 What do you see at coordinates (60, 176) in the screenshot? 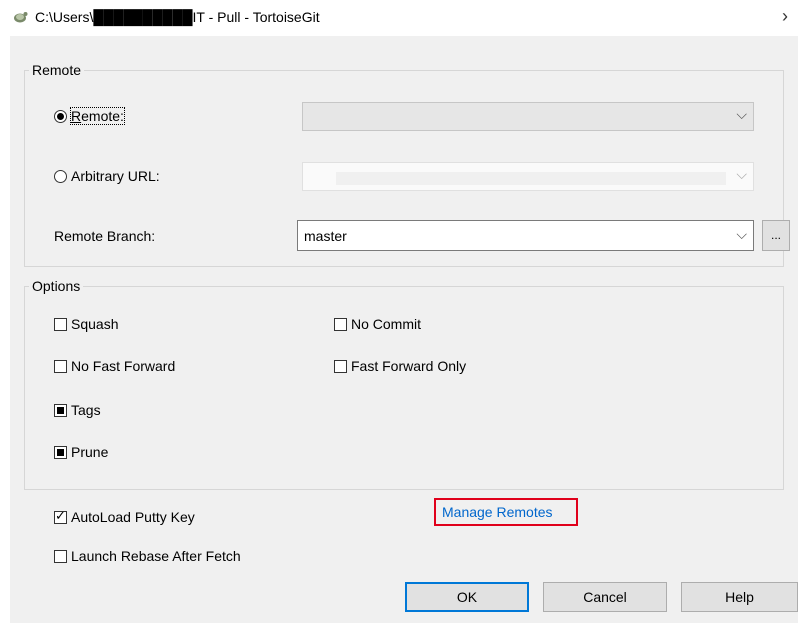
I see `radio-unselected-icon` at bounding box center [60, 176].